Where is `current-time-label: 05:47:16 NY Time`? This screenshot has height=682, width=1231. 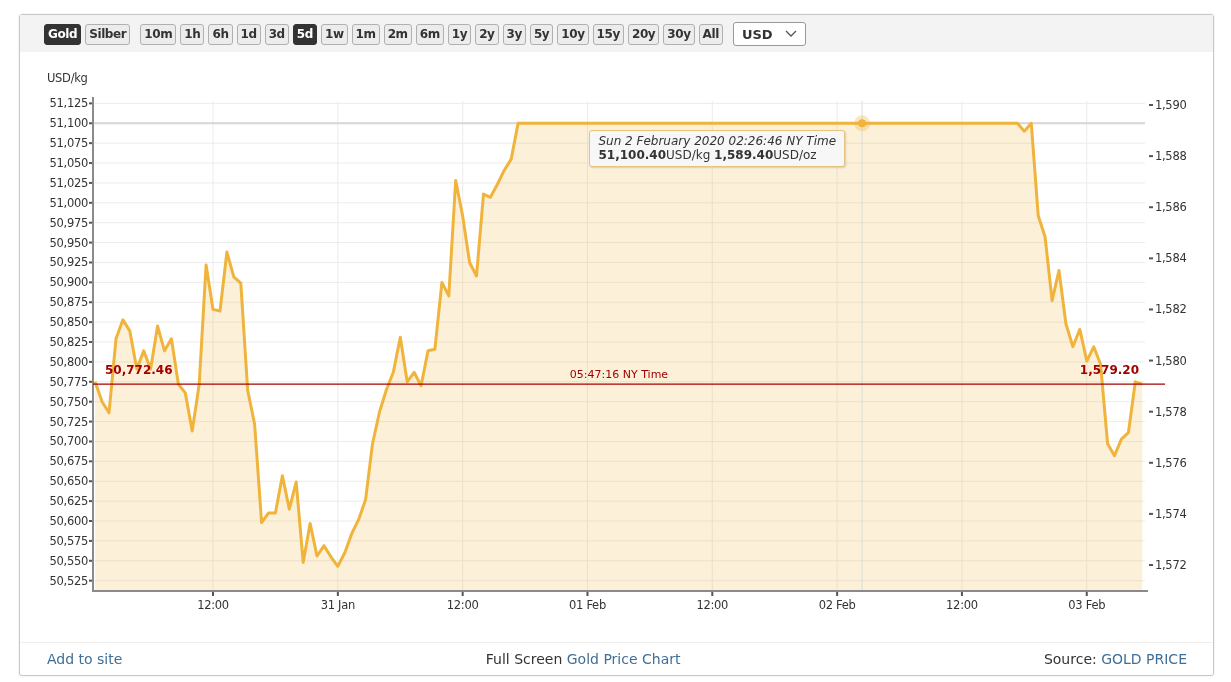
current-time-label: 05:47:16 NY Time is located at coordinates (619, 375).